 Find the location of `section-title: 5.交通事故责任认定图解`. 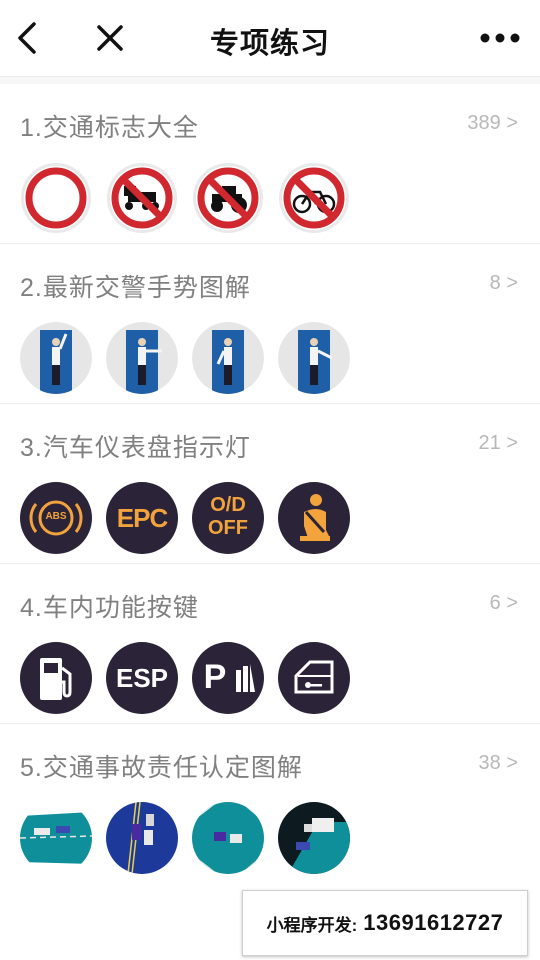

section-title: 5.交通事故责任认定图解 is located at coordinates (161, 768).